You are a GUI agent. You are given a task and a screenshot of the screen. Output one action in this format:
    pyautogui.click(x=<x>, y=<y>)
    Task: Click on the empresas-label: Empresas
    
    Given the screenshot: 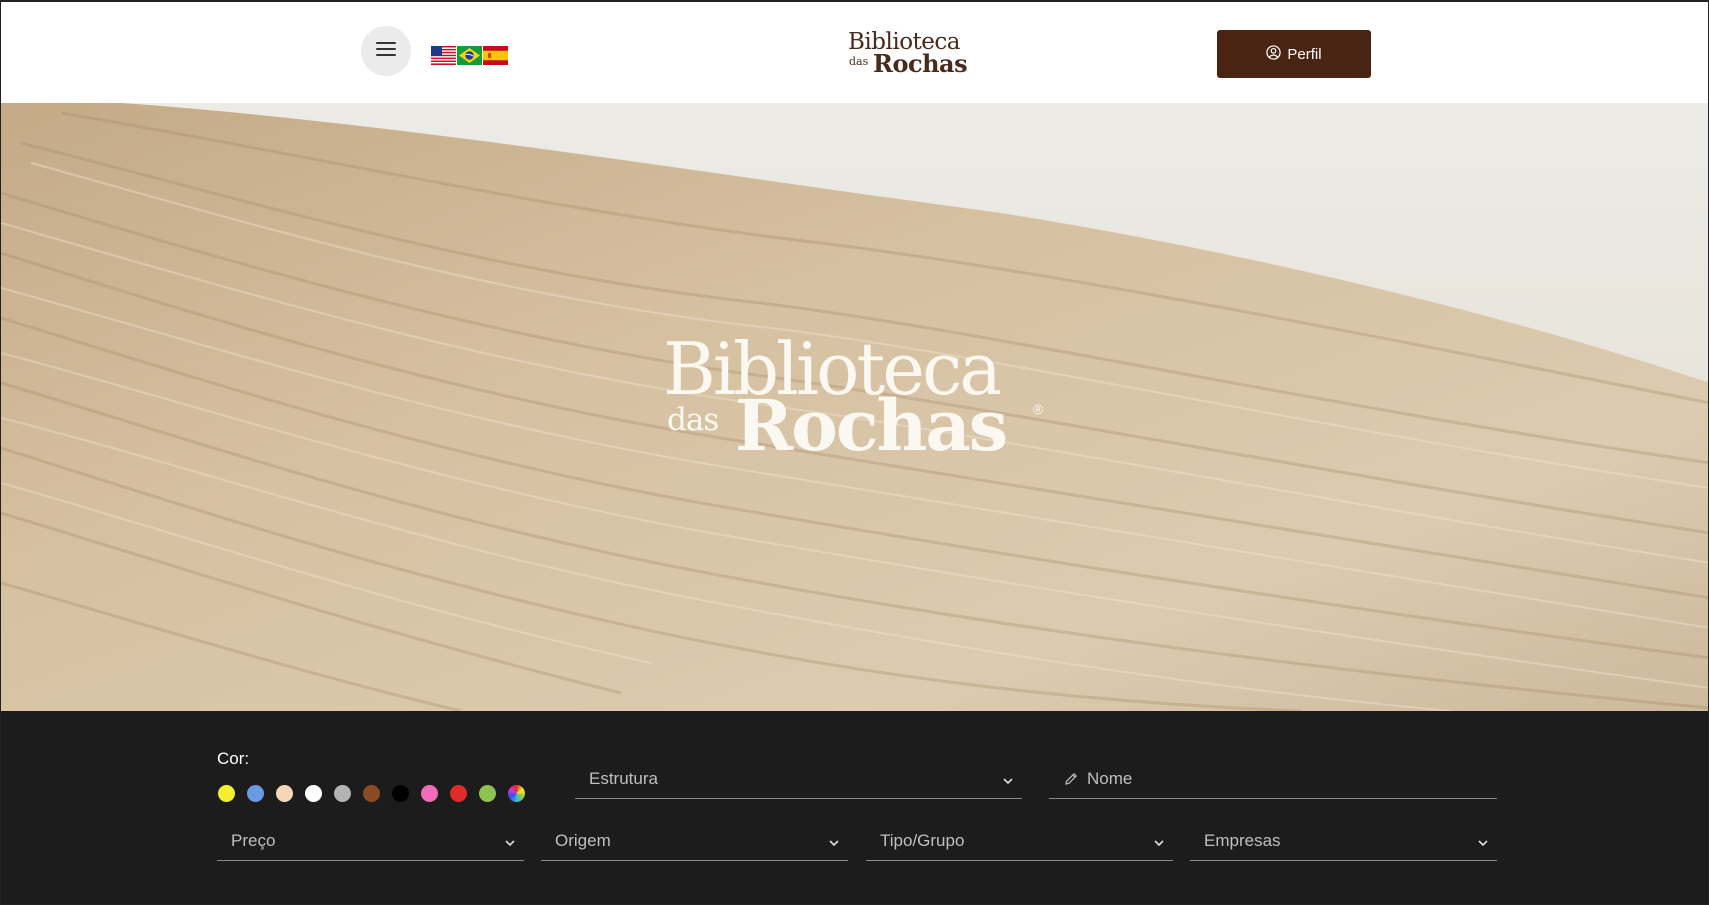 What is the action you would take?
    pyautogui.click(x=1242, y=840)
    